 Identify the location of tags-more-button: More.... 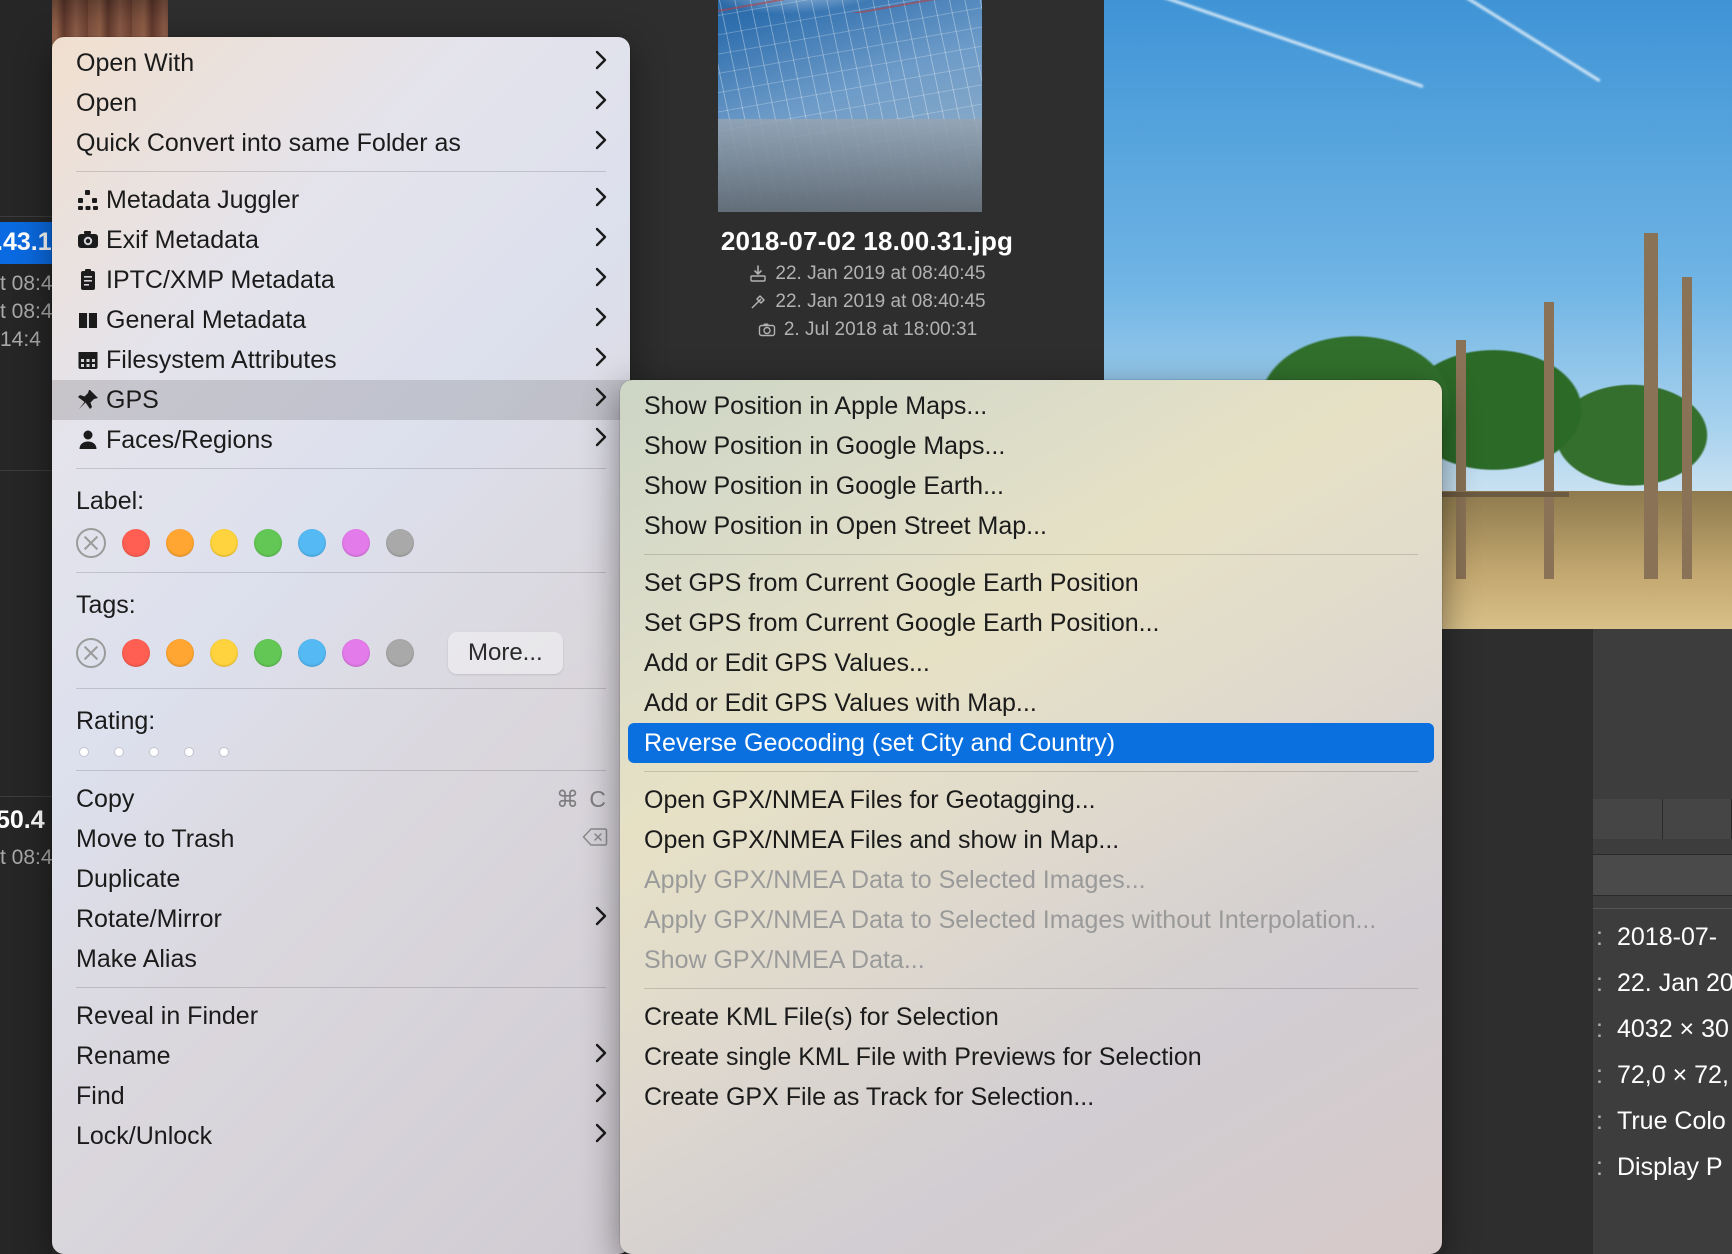
(505, 653).